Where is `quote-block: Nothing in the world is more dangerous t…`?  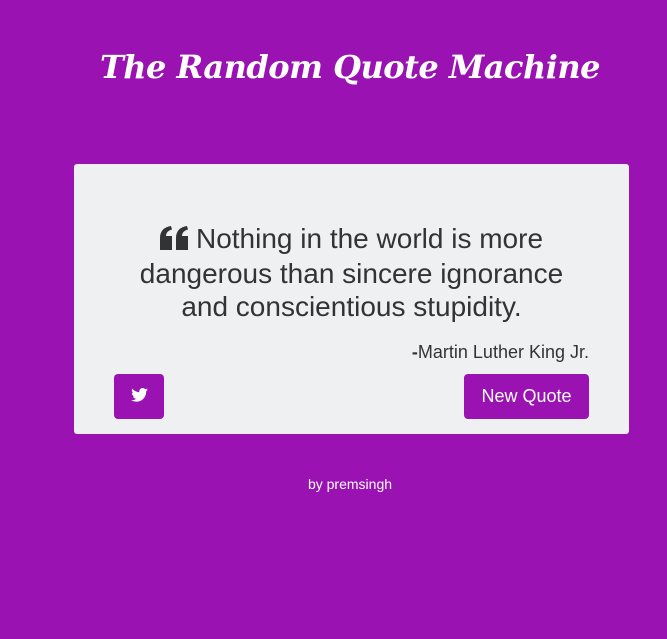
quote-block: Nothing in the world is more dangerous t… is located at coordinates (351, 272).